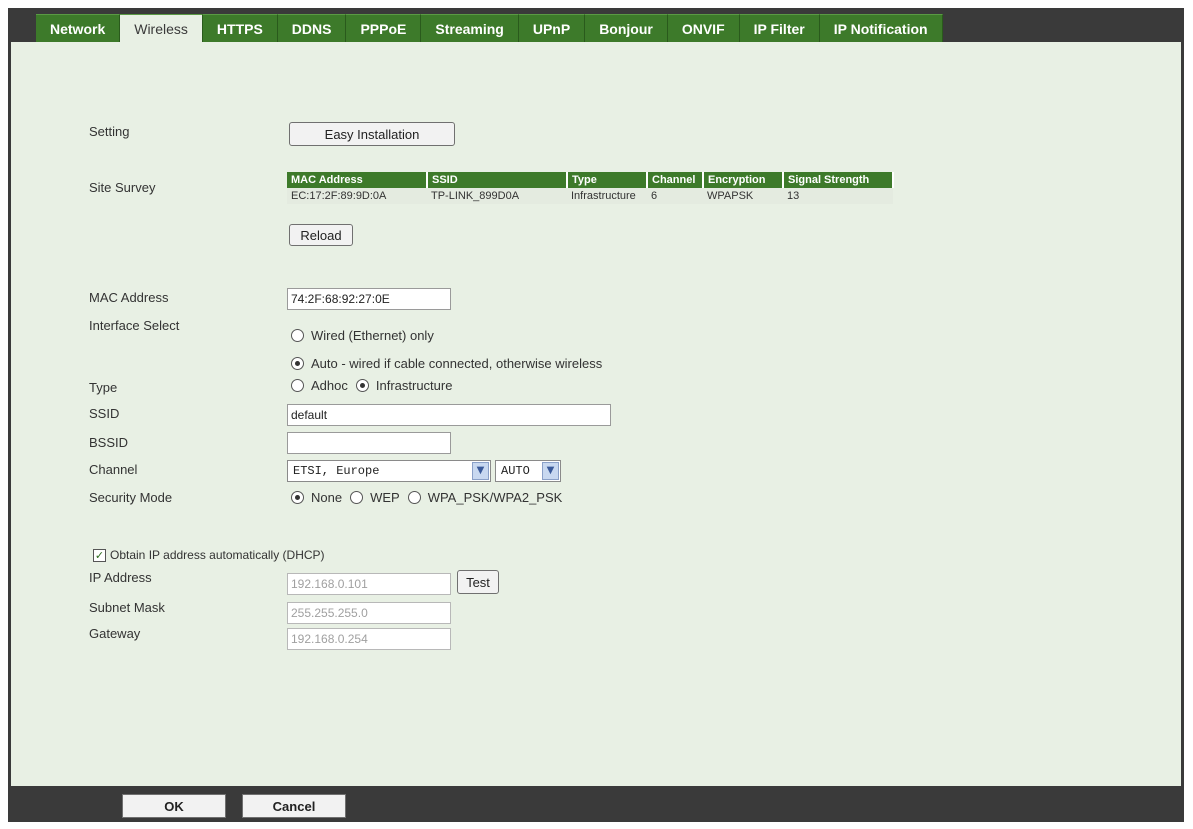  What do you see at coordinates (369, 443) in the screenshot?
I see `bssid-field` at bounding box center [369, 443].